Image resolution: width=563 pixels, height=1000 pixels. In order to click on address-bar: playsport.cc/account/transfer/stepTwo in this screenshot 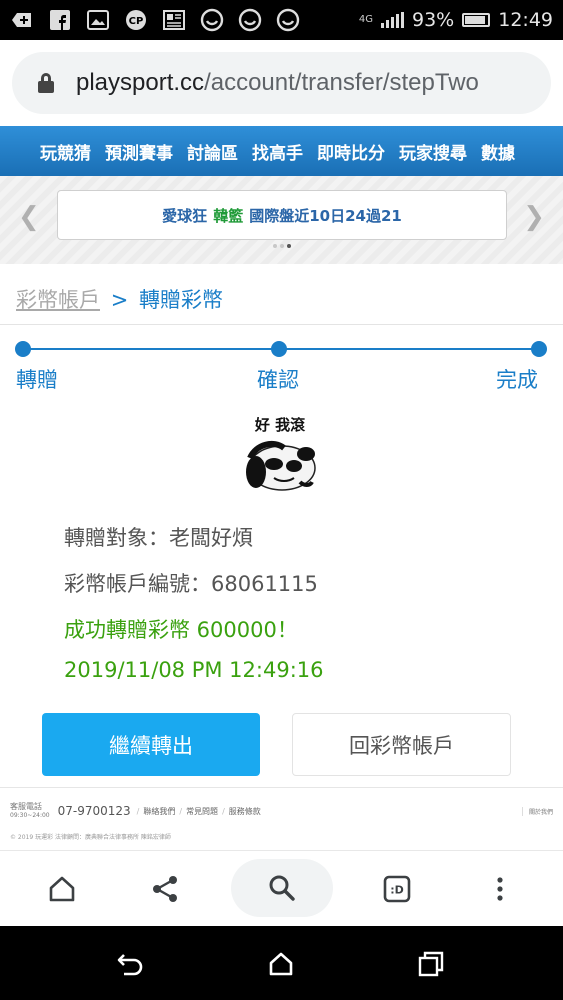, I will do `click(281, 83)`.